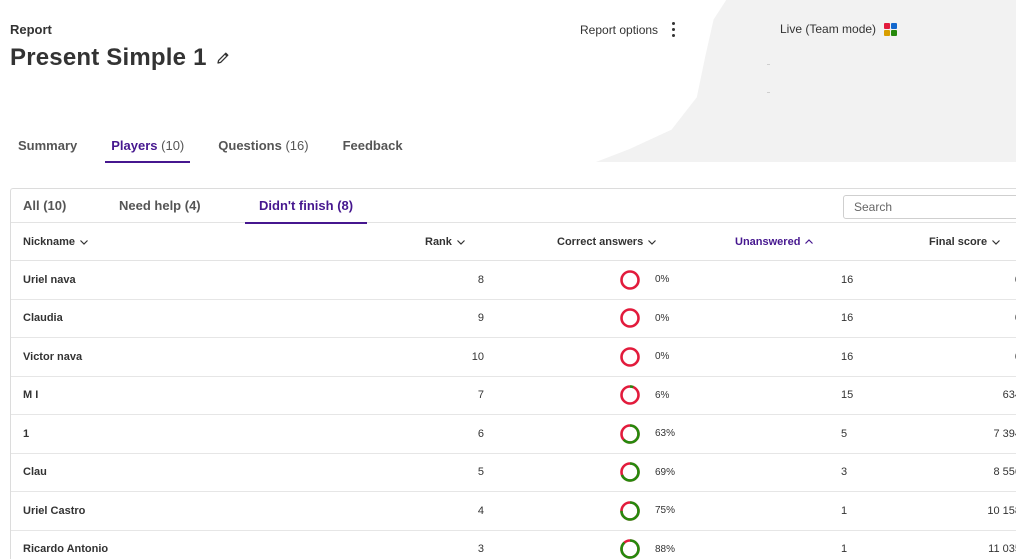 The image size is (1016, 559). I want to click on title-row: Present Simple 1, so click(120, 58).